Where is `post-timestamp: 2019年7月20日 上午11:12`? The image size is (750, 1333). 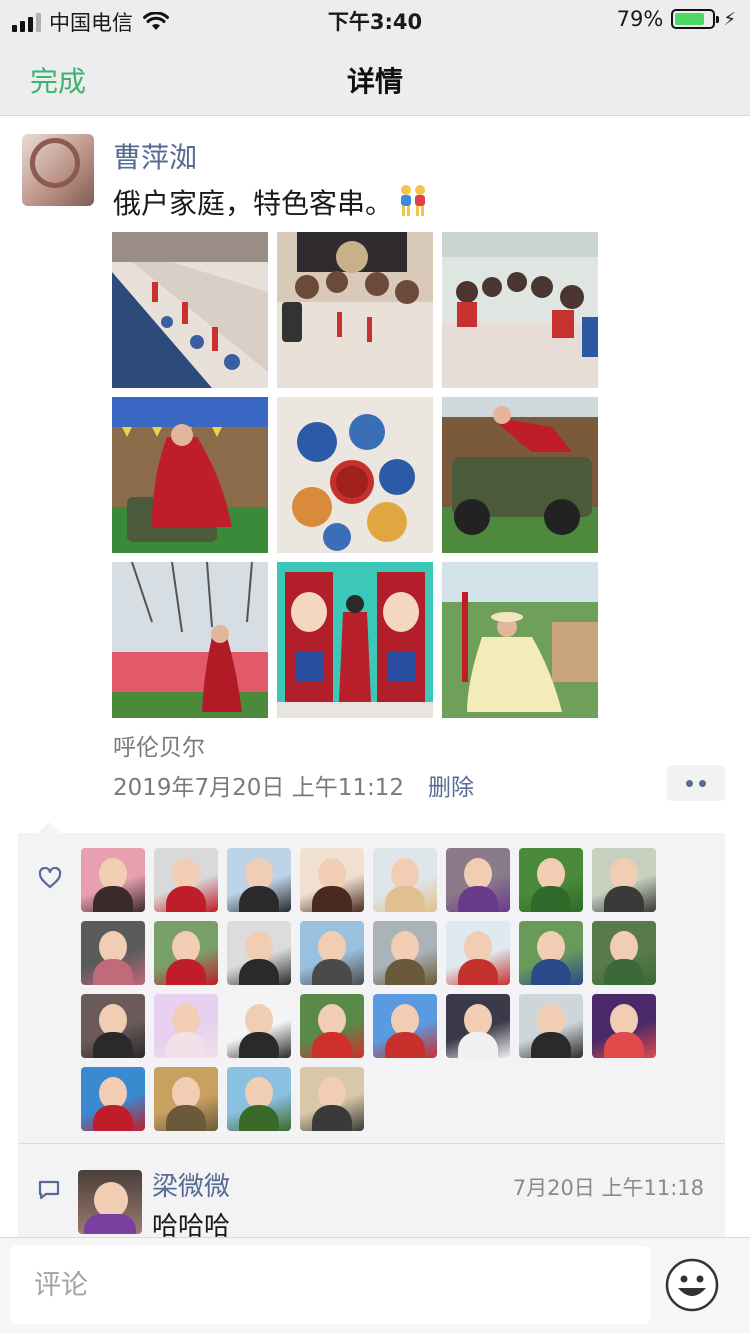
post-timestamp: 2019年7月20日 上午11:12 is located at coordinates (259, 788).